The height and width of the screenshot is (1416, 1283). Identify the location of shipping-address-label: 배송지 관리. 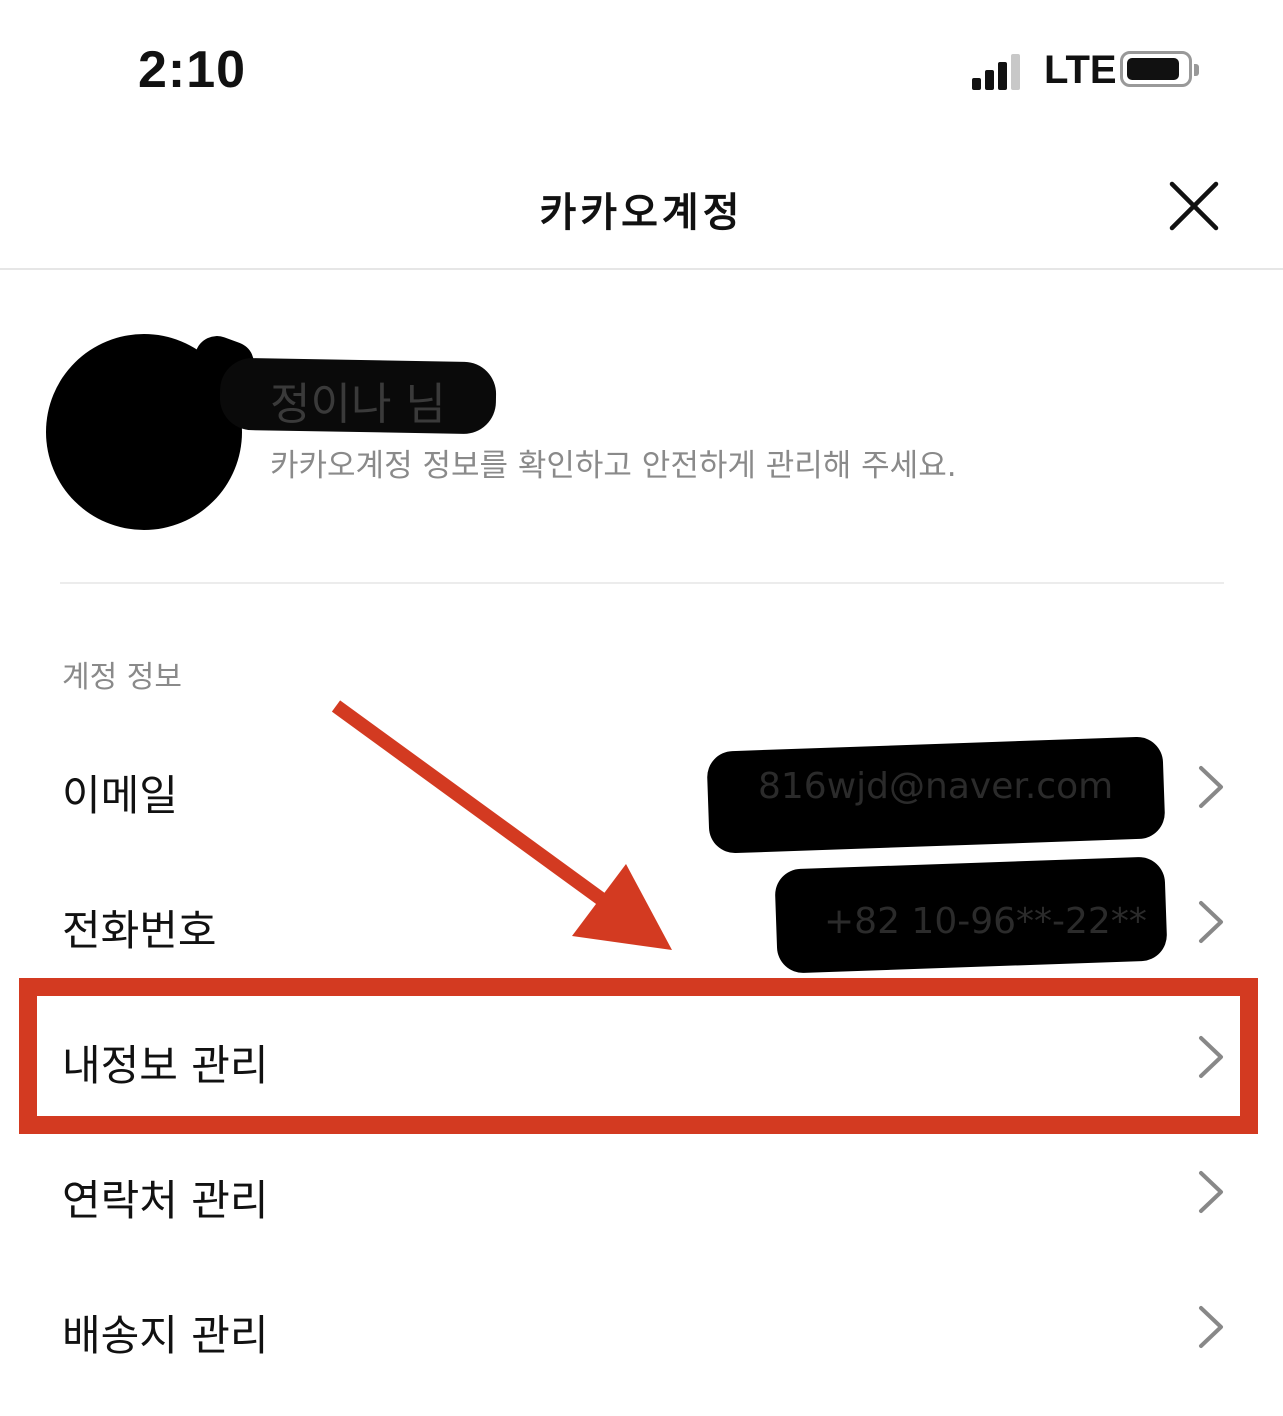
(165, 1335).